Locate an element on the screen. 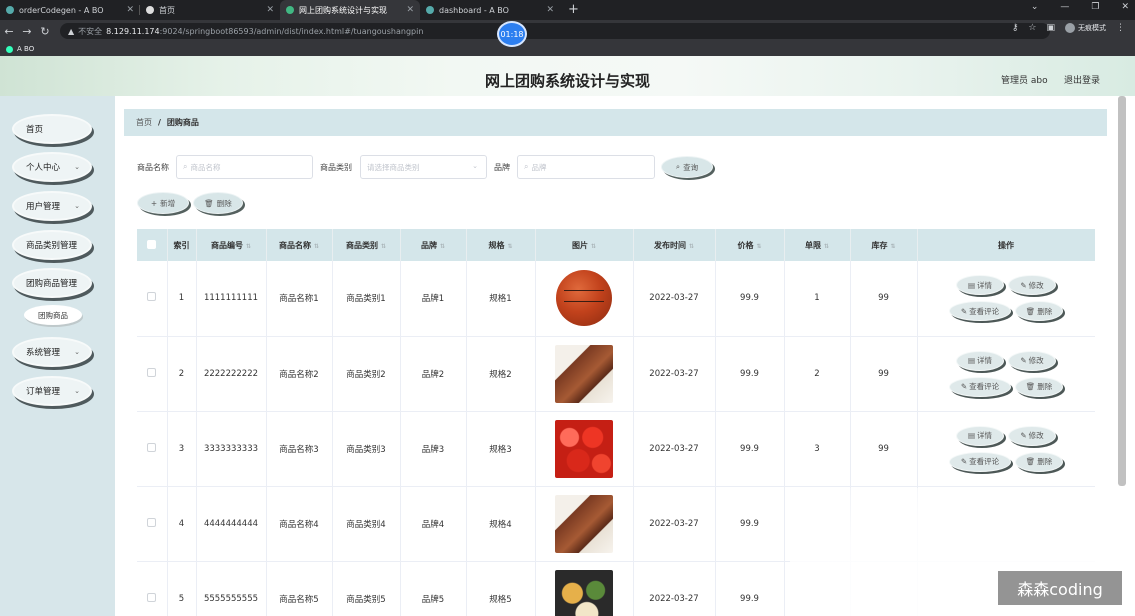 The image size is (1135, 616). column-header: 图片 ⇅ is located at coordinates (584, 245).